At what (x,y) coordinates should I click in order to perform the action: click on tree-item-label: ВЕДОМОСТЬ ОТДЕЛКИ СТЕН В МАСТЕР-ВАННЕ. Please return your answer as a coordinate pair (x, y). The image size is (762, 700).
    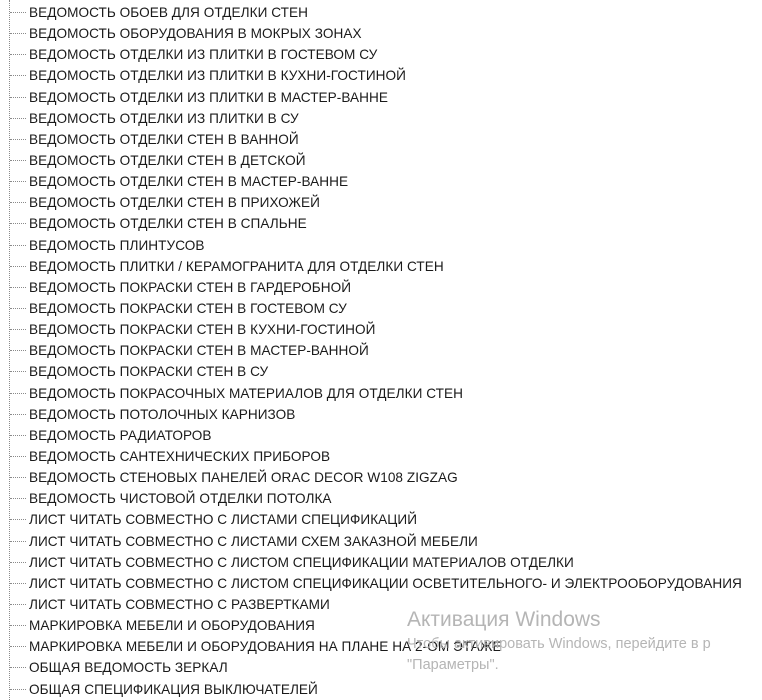
    Looking at the image, I should click on (189, 182).